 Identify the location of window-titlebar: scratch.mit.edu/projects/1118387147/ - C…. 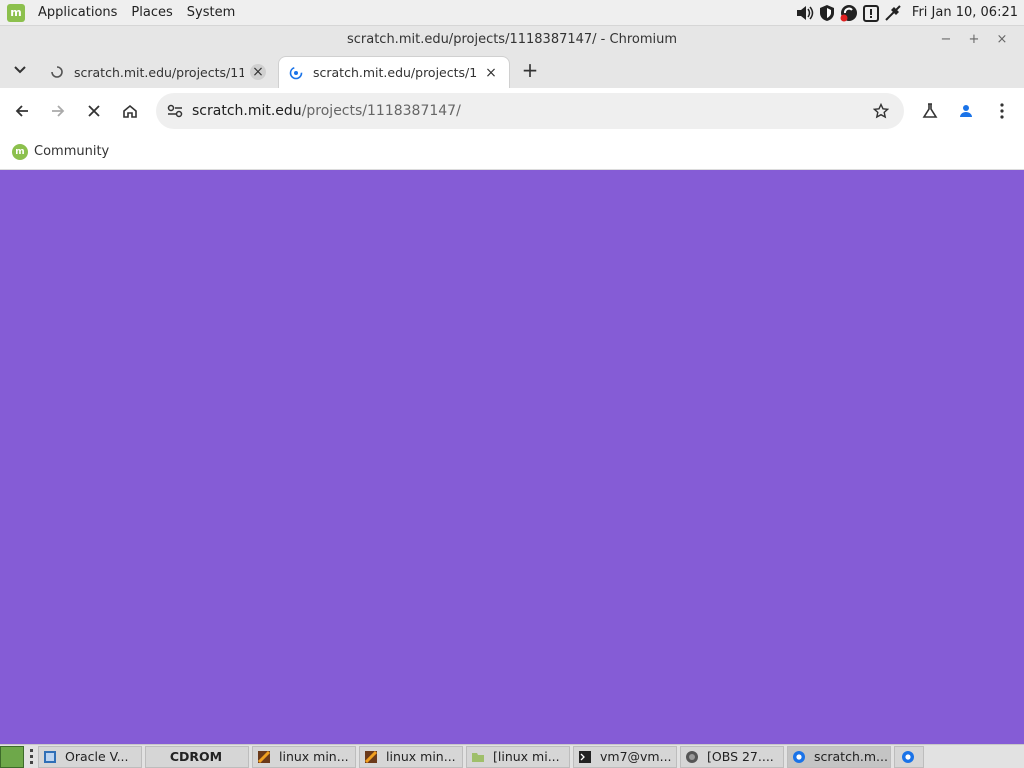
(512, 39).